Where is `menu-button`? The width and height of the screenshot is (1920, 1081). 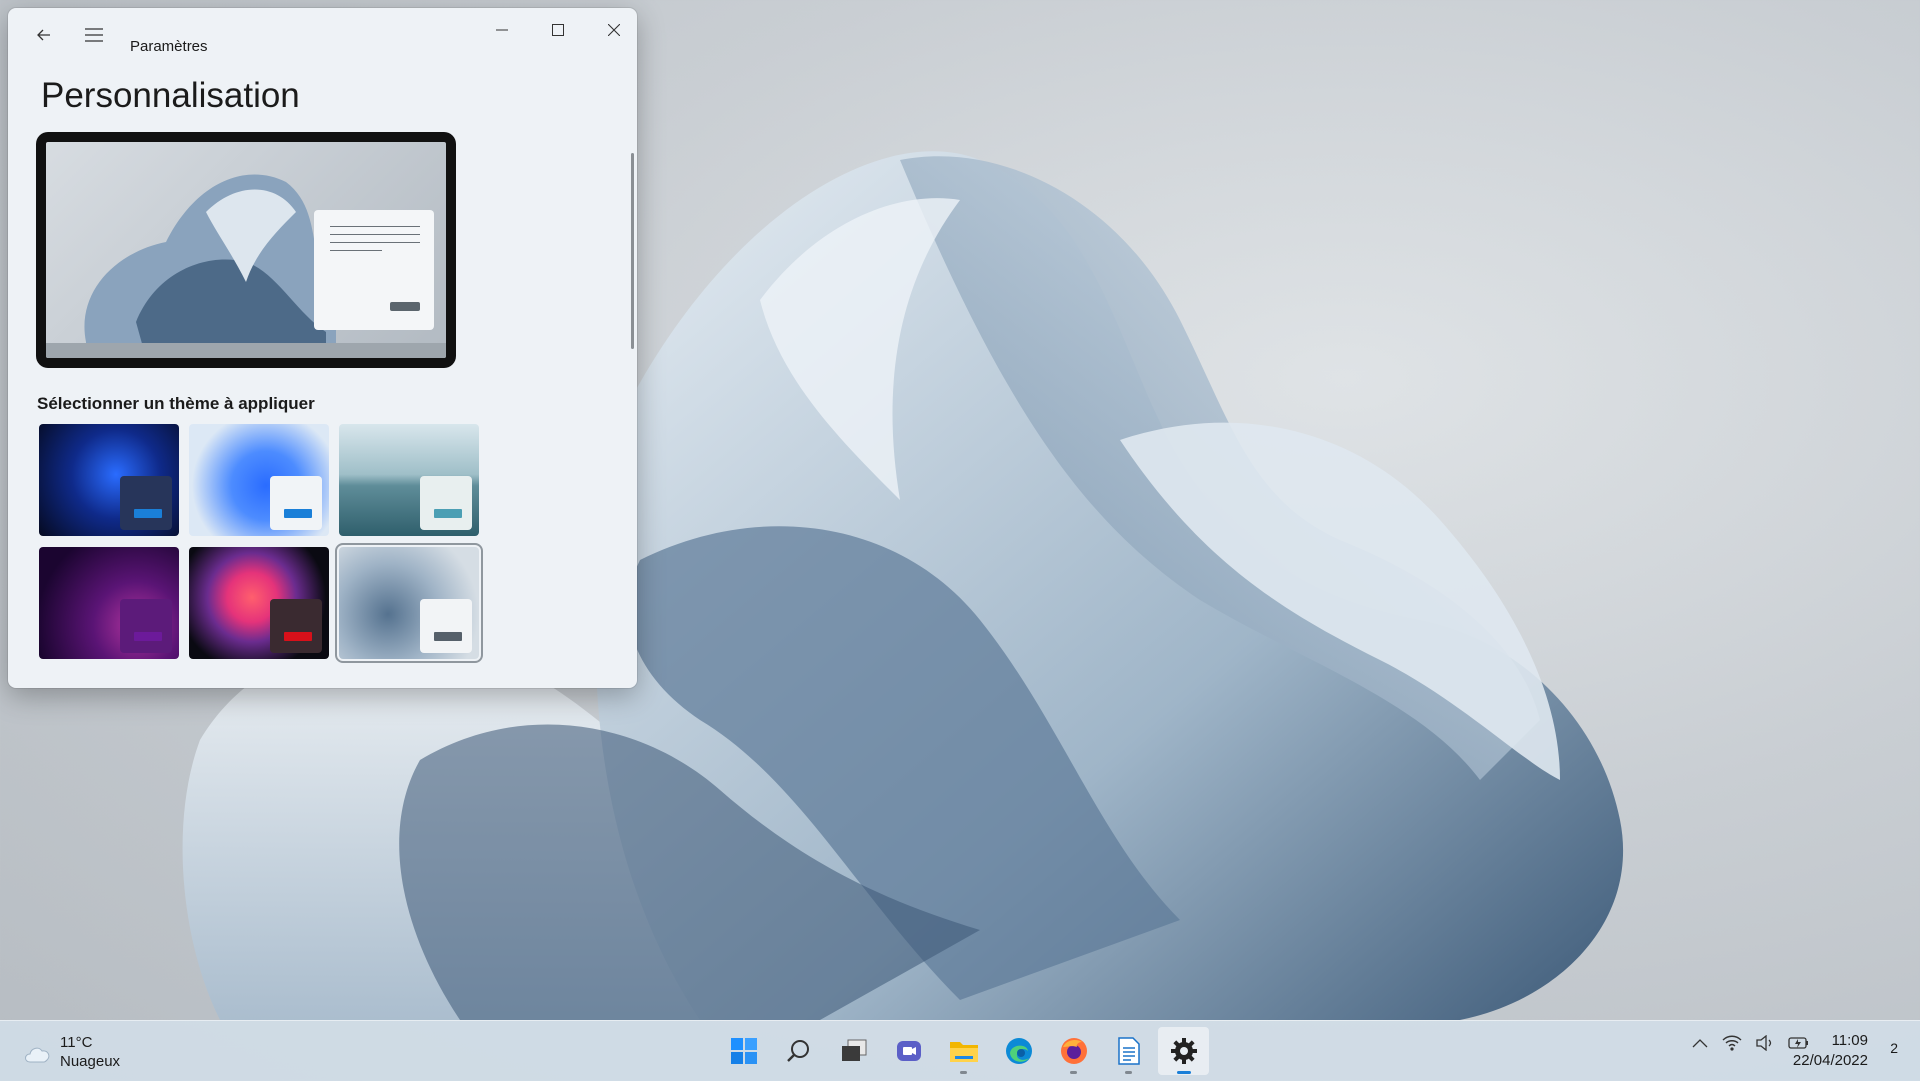
menu-button is located at coordinates (94, 35).